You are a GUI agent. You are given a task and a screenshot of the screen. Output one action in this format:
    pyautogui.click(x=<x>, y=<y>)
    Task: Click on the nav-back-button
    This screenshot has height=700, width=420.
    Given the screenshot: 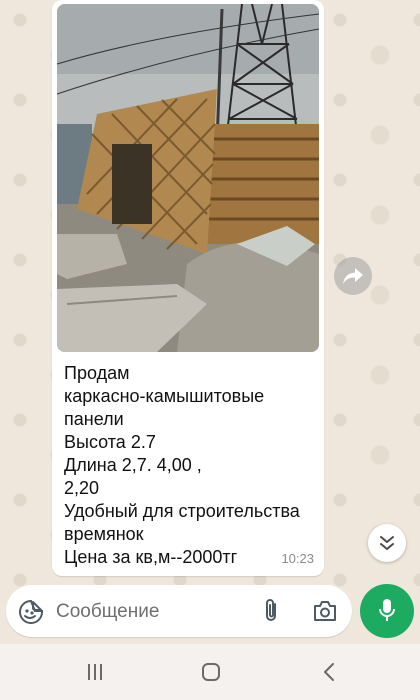 What is the action you would take?
    pyautogui.click(x=329, y=672)
    